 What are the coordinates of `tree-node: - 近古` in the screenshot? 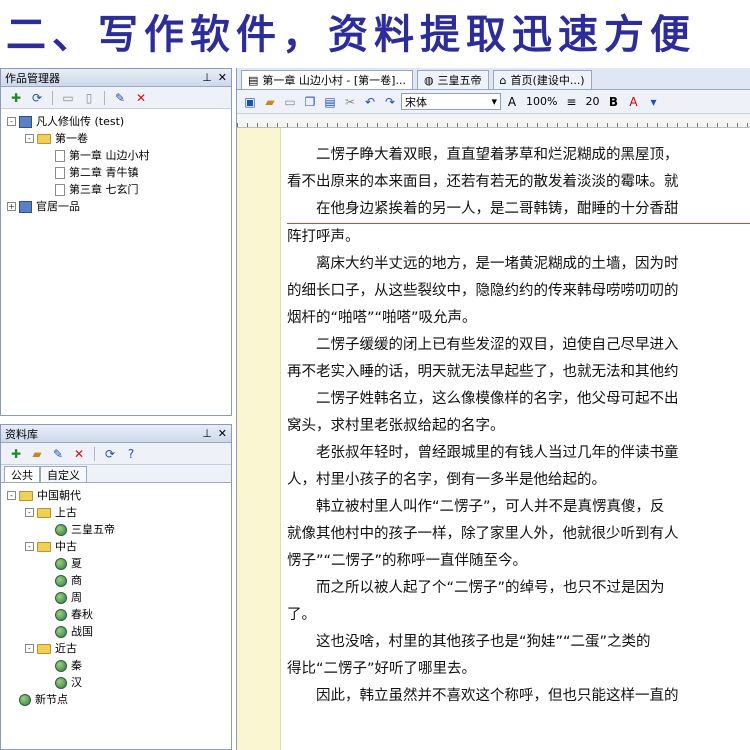 It's located at (116, 648).